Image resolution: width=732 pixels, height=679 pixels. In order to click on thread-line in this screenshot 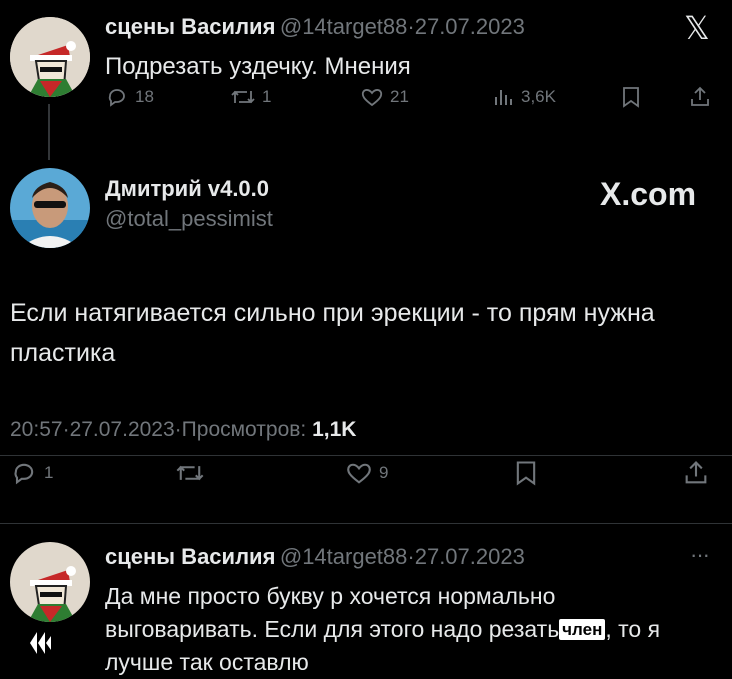, I will do `click(49, 132)`.